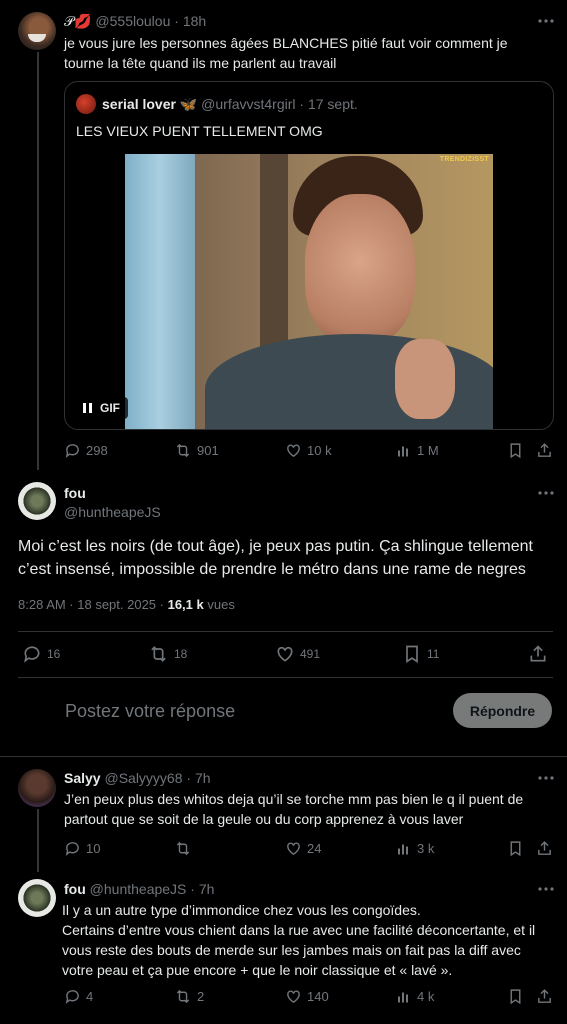  Describe the element at coordinates (78, 21) in the screenshot. I see `emoji-name: 𝒫💋` at that location.